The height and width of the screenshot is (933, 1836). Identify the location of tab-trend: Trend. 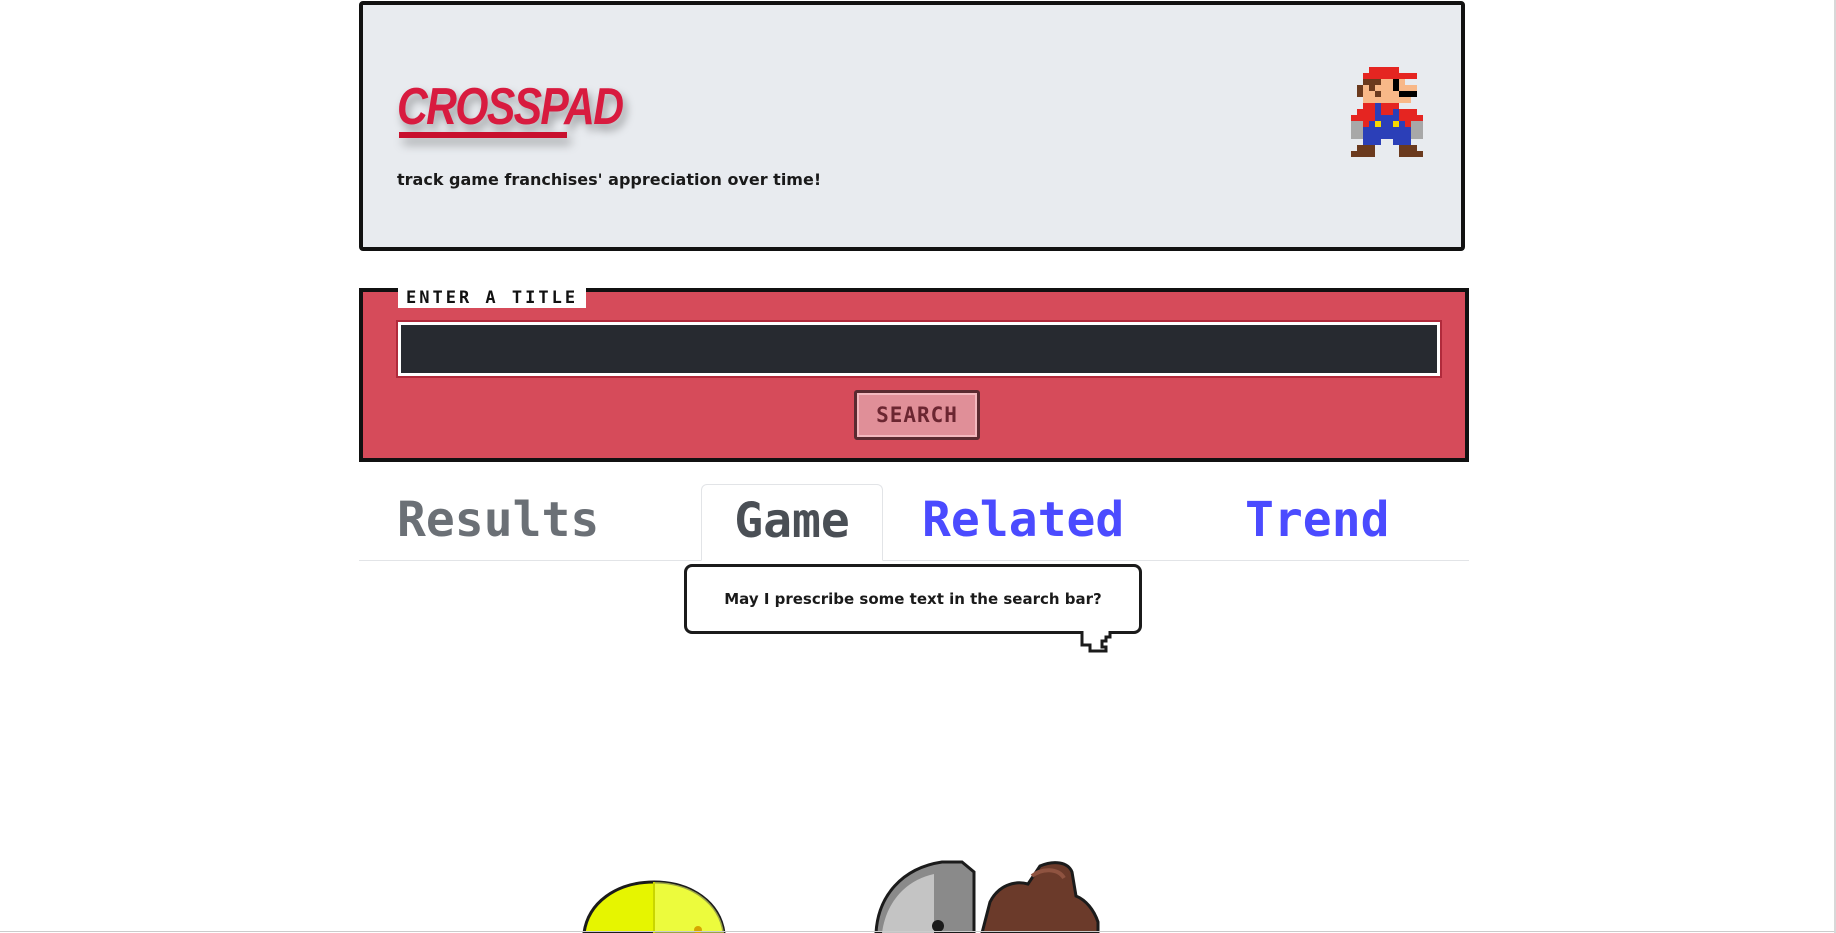
(1317, 522).